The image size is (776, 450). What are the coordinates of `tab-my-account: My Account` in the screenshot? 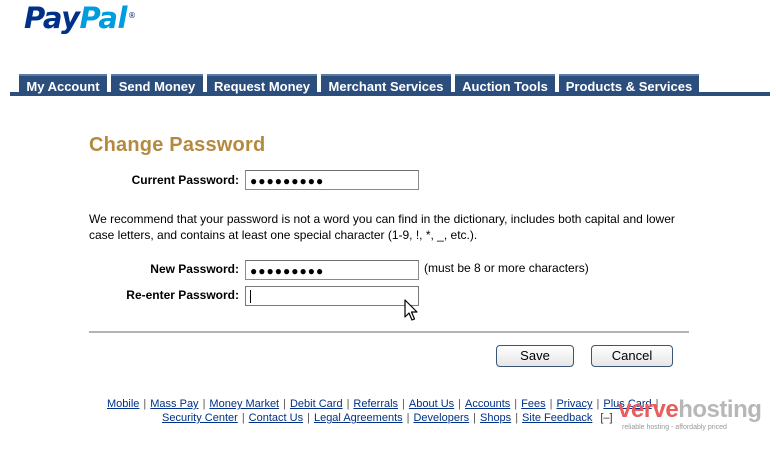 It's located at (63, 84).